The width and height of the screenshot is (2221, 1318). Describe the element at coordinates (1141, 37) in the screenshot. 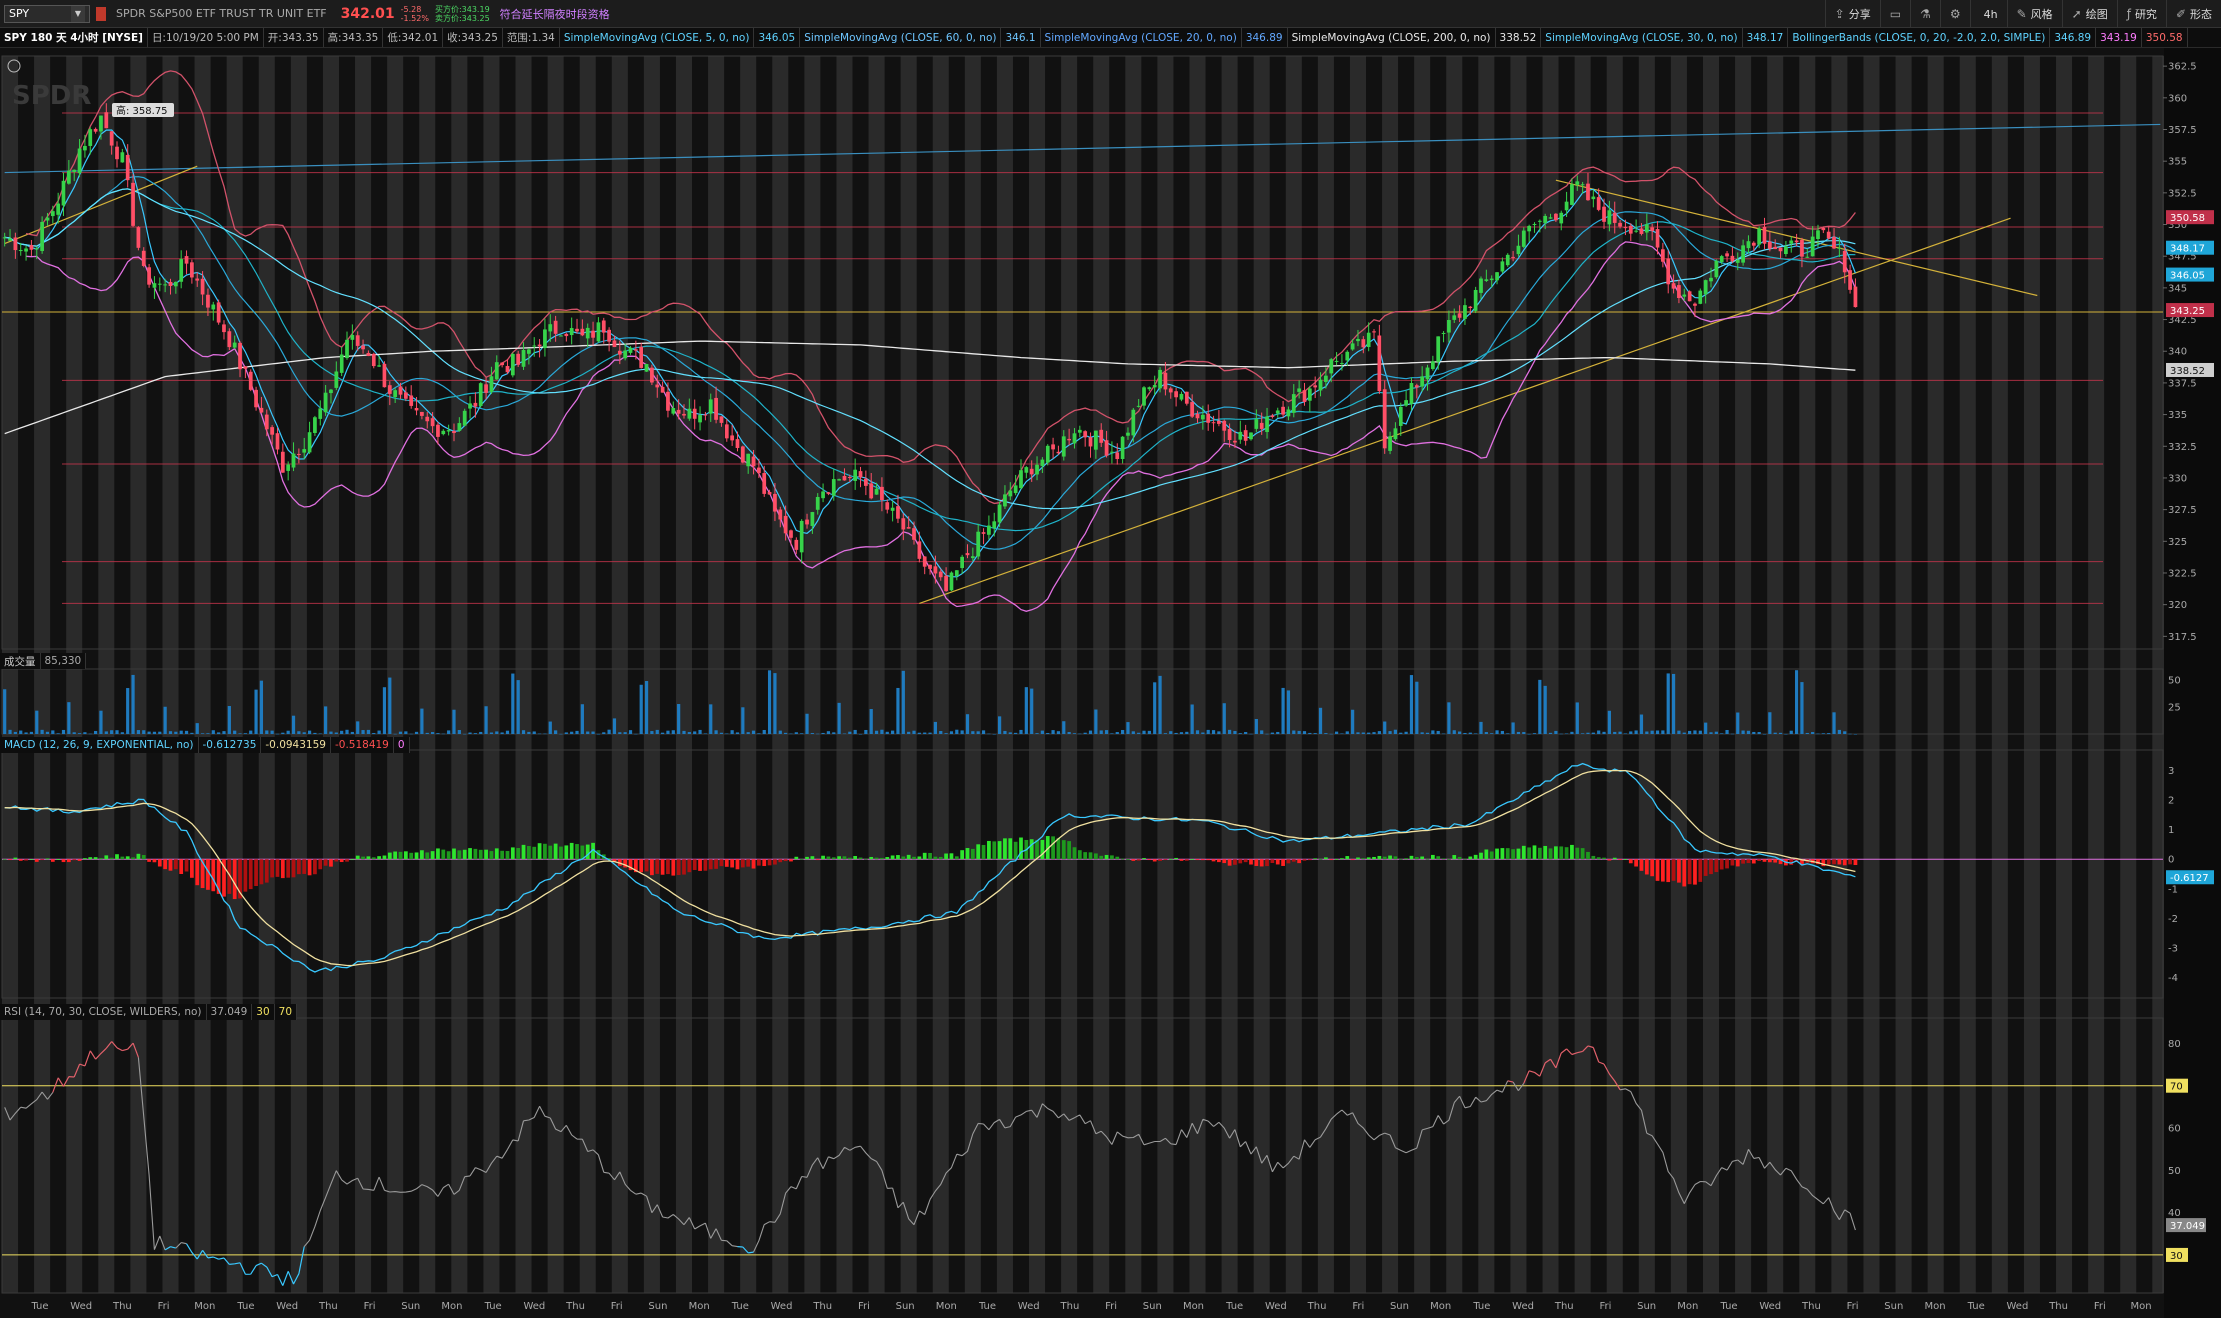

I see `study-sma20: SimpleMovingAvg (CLOSE, 20, 0, no)` at that location.